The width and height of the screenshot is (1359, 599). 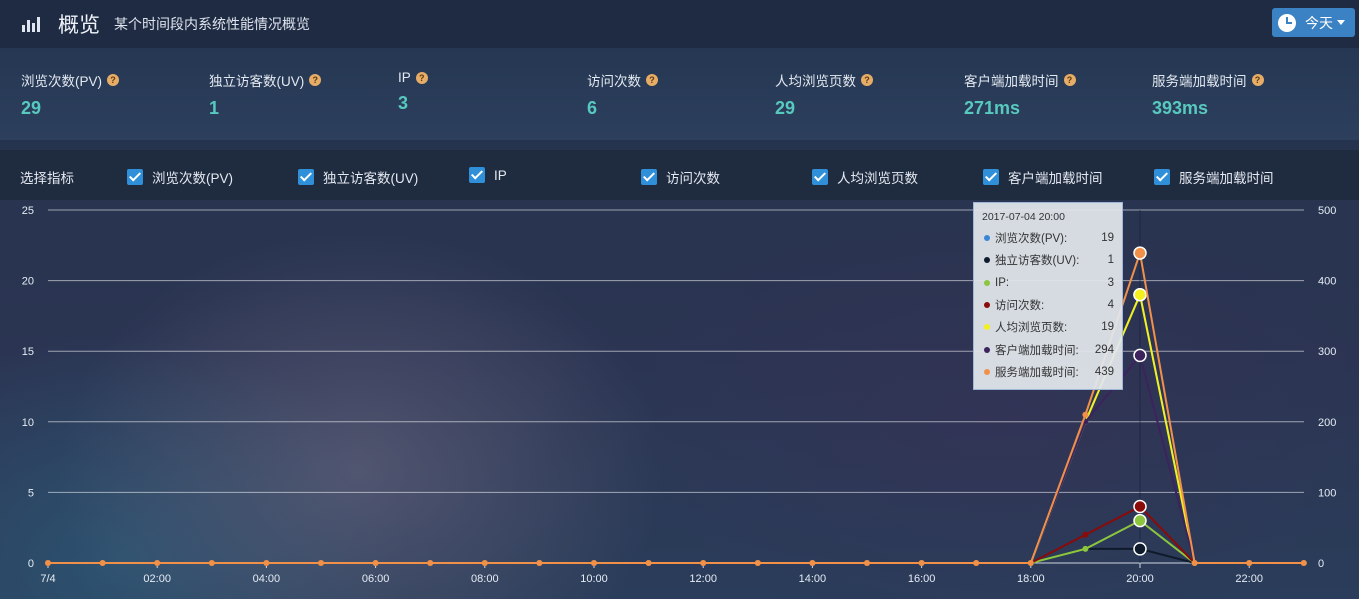 What do you see at coordinates (1226, 178) in the screenshot?
I see `metric-label: 服务端加载时间` at bounding box center [1226, 178].